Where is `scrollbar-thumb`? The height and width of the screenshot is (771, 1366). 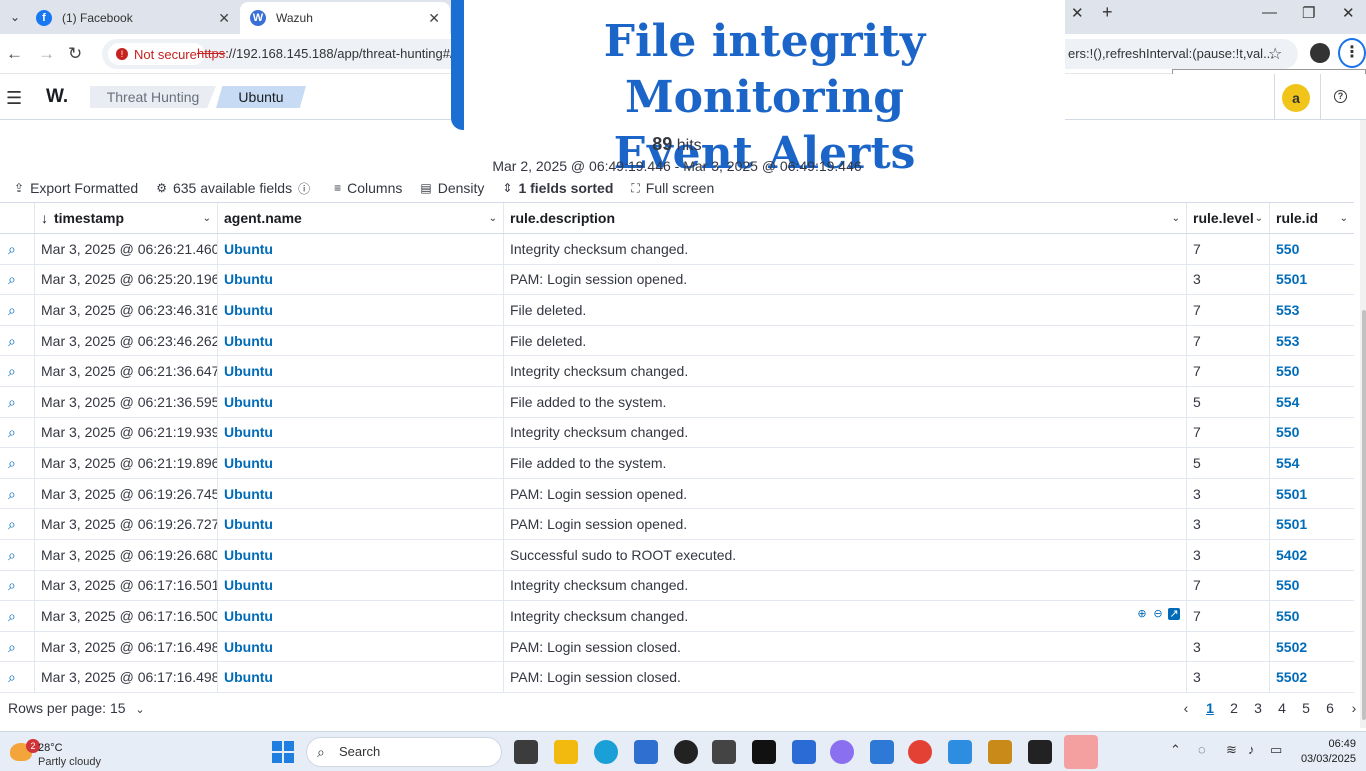 scrollbar-thumb is located at coordinates (1364, 515).